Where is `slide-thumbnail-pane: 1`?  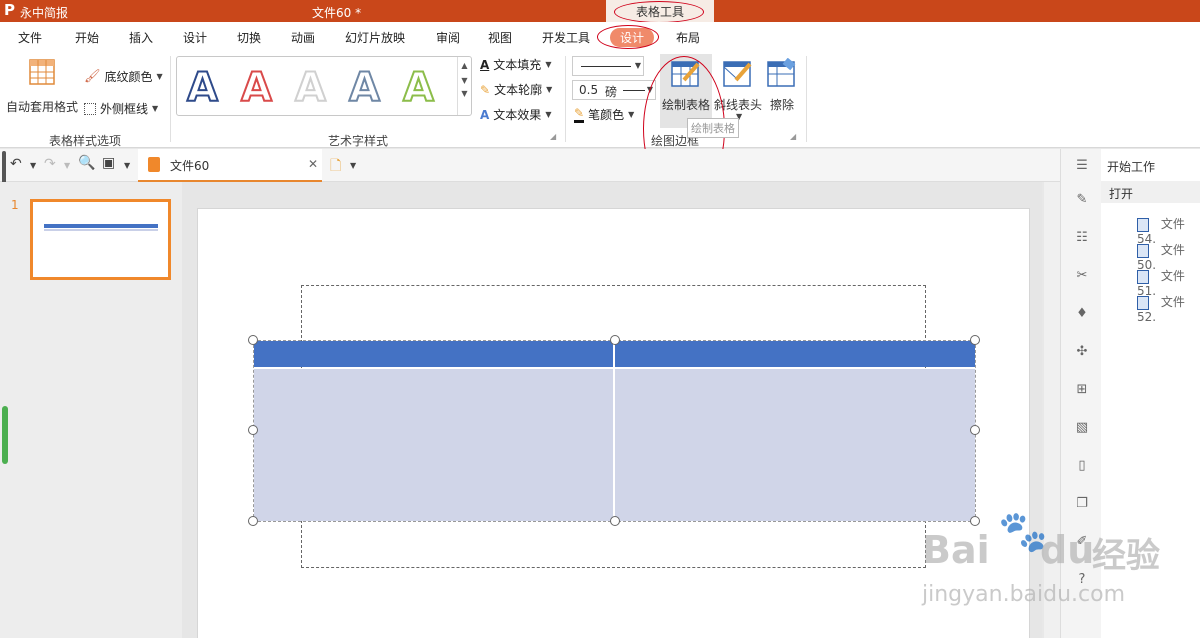
slide-thumbnail-pane: 1 is located at coordinates (91, 410).